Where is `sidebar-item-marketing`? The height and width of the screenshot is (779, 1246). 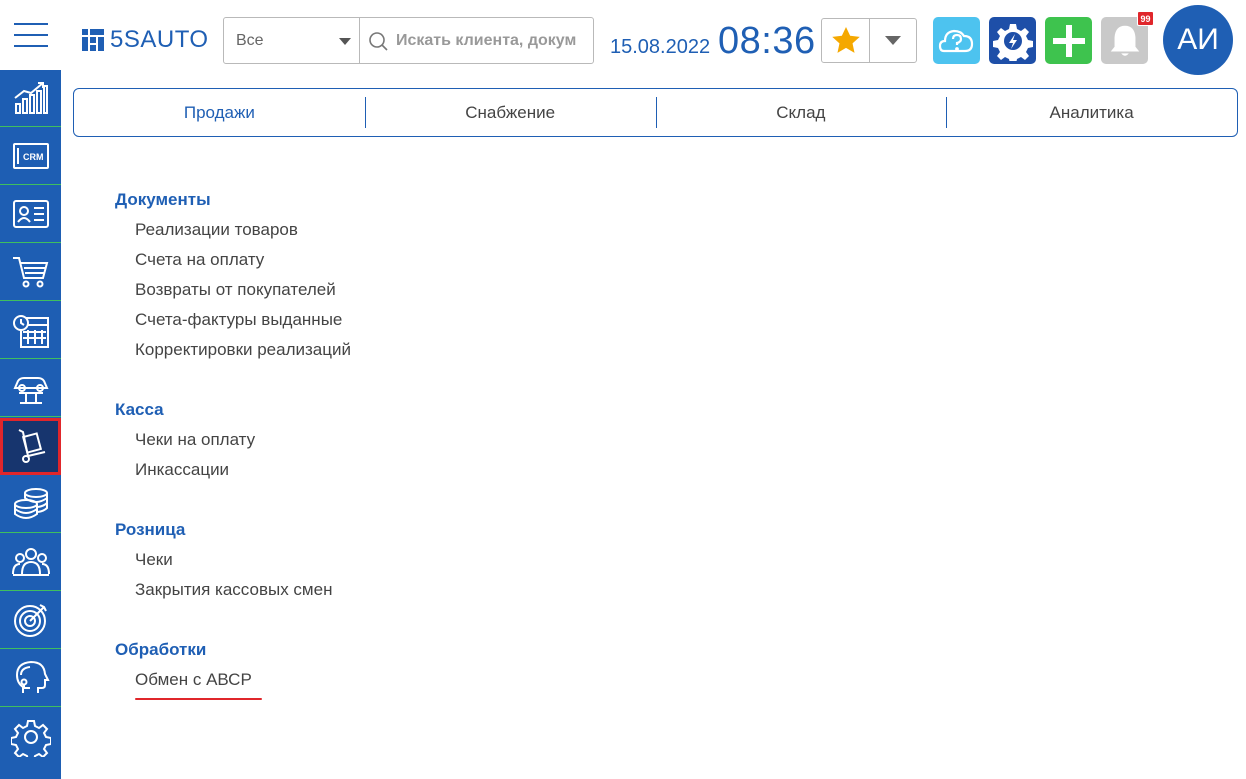
sidebar-item-marketing is located at coordinates (30, 620).